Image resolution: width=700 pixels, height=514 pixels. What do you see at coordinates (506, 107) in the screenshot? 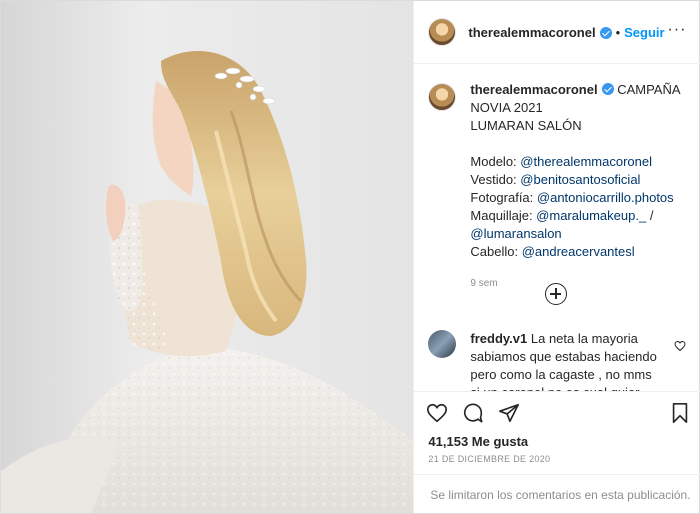
I see `caption-line2: NOVIA 2021` at bounding box center [506, 107].